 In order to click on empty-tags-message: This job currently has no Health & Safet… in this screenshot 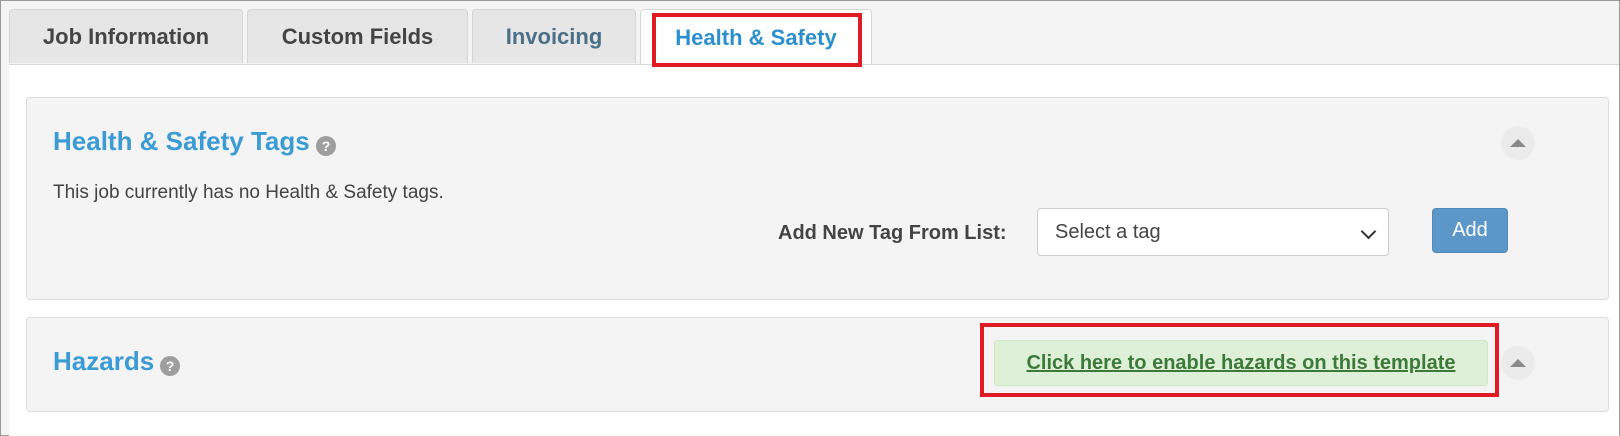, I will do `click(248, 192)`.